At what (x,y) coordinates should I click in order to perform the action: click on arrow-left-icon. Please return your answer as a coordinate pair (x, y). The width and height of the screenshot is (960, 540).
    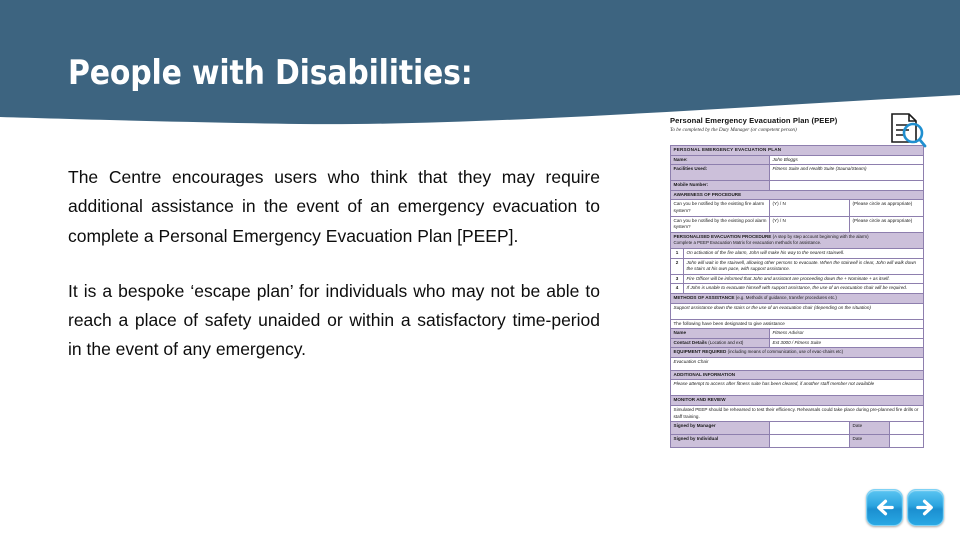
    Looking at the image, I should click on (884, 507).